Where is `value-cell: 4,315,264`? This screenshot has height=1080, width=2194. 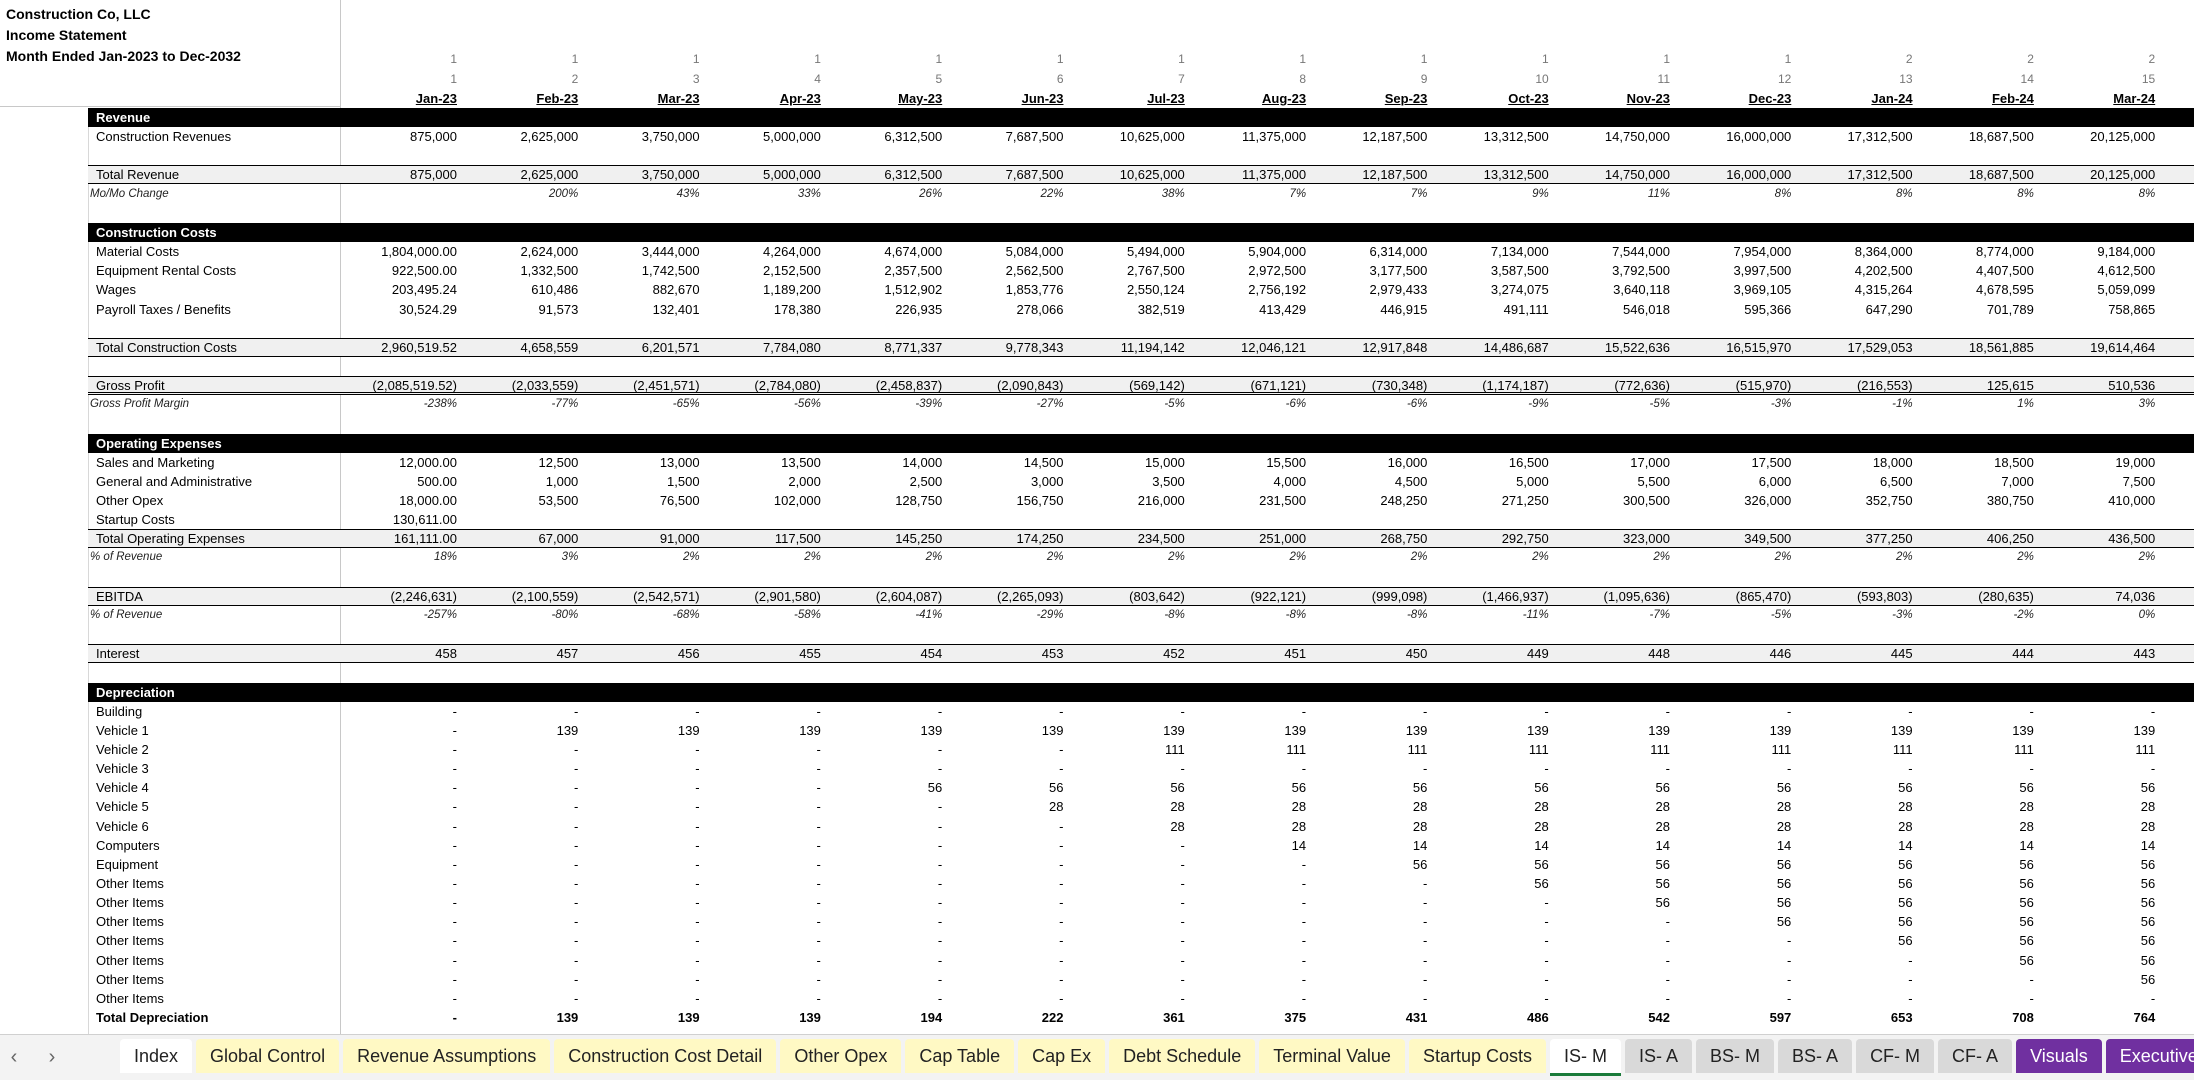 value-cell: 4,315,264 is located at coordinates (1855, 289).